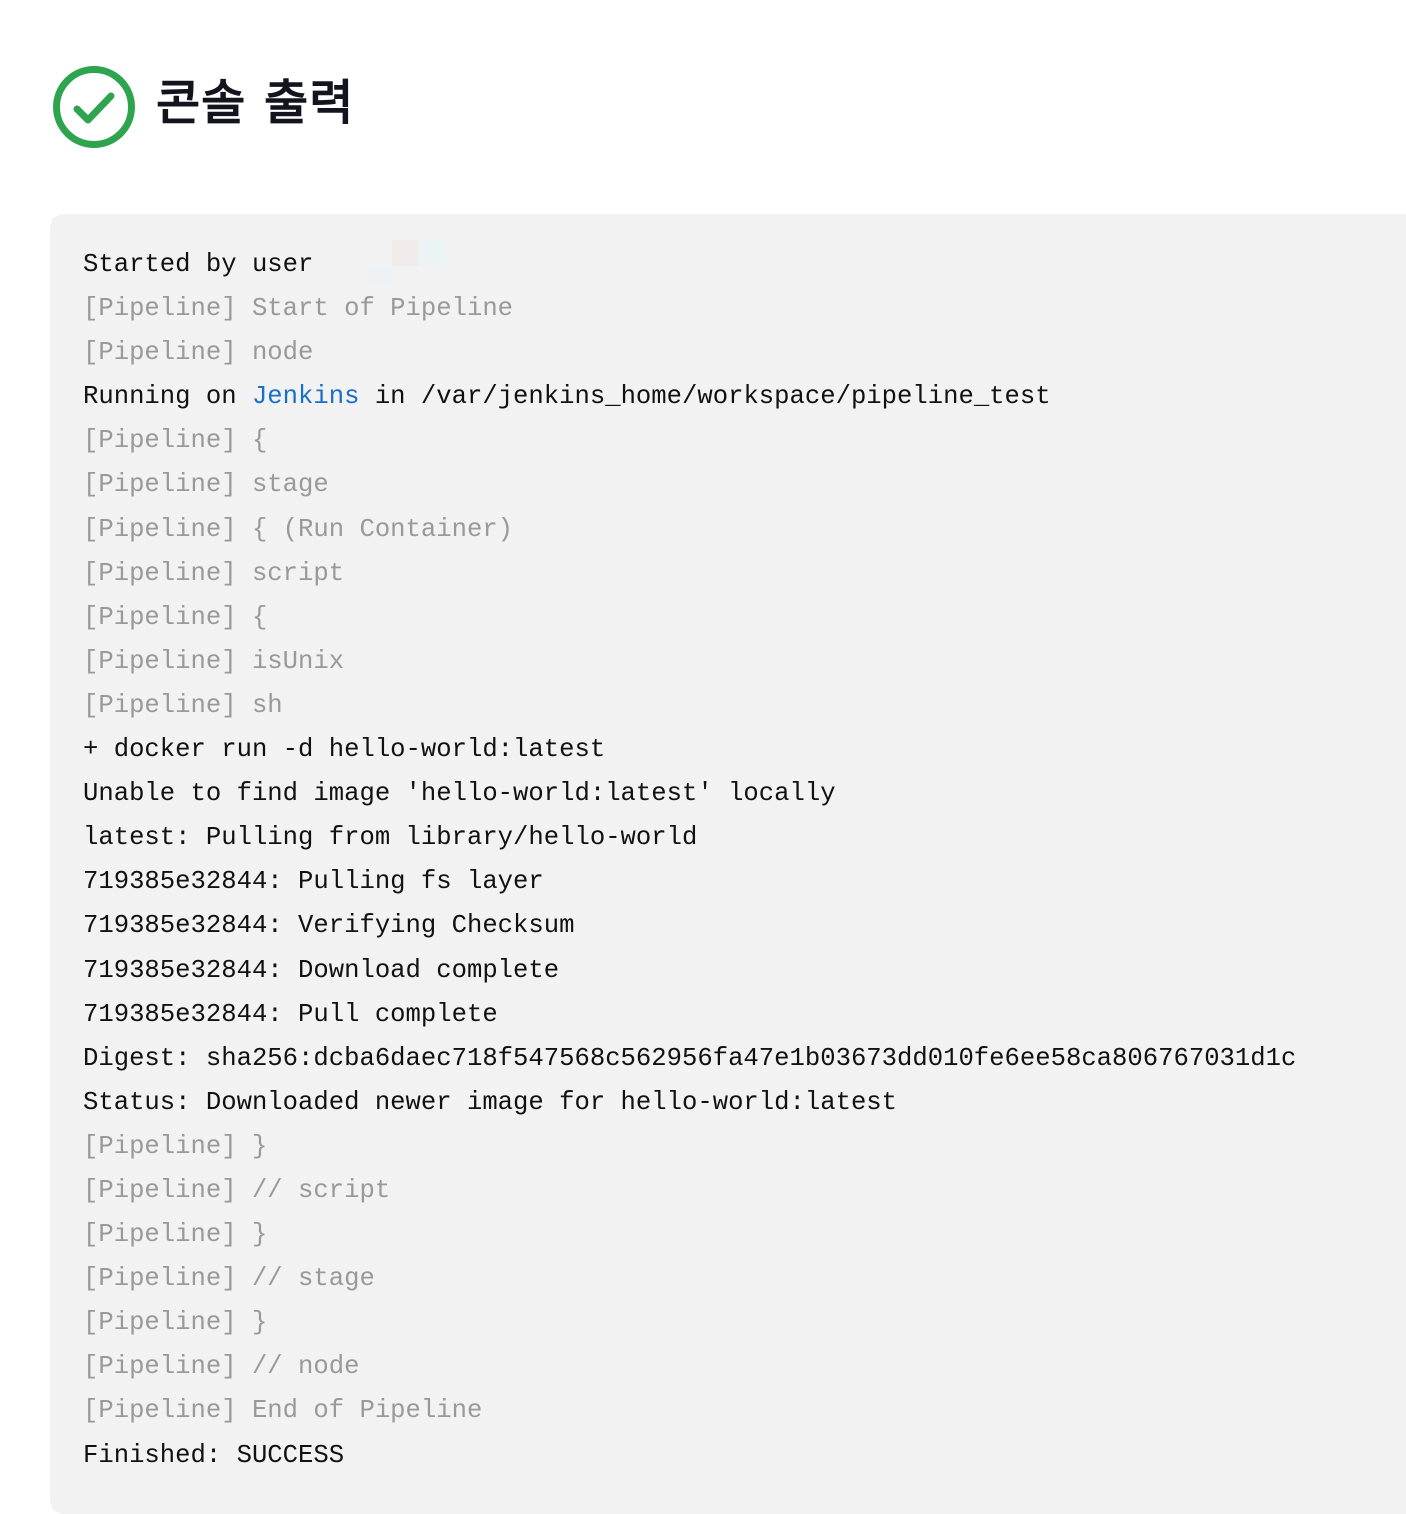 The width and height of the screenshot is (1406, 1514). I want to click on console-line: 719385e32844: Verifying Checksum, so click(329, 926).